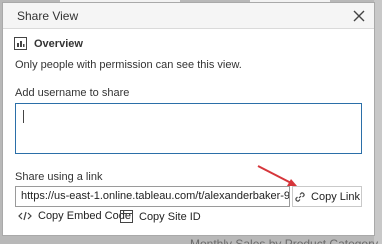  I want to click on text-cursor, so click(23, 116).